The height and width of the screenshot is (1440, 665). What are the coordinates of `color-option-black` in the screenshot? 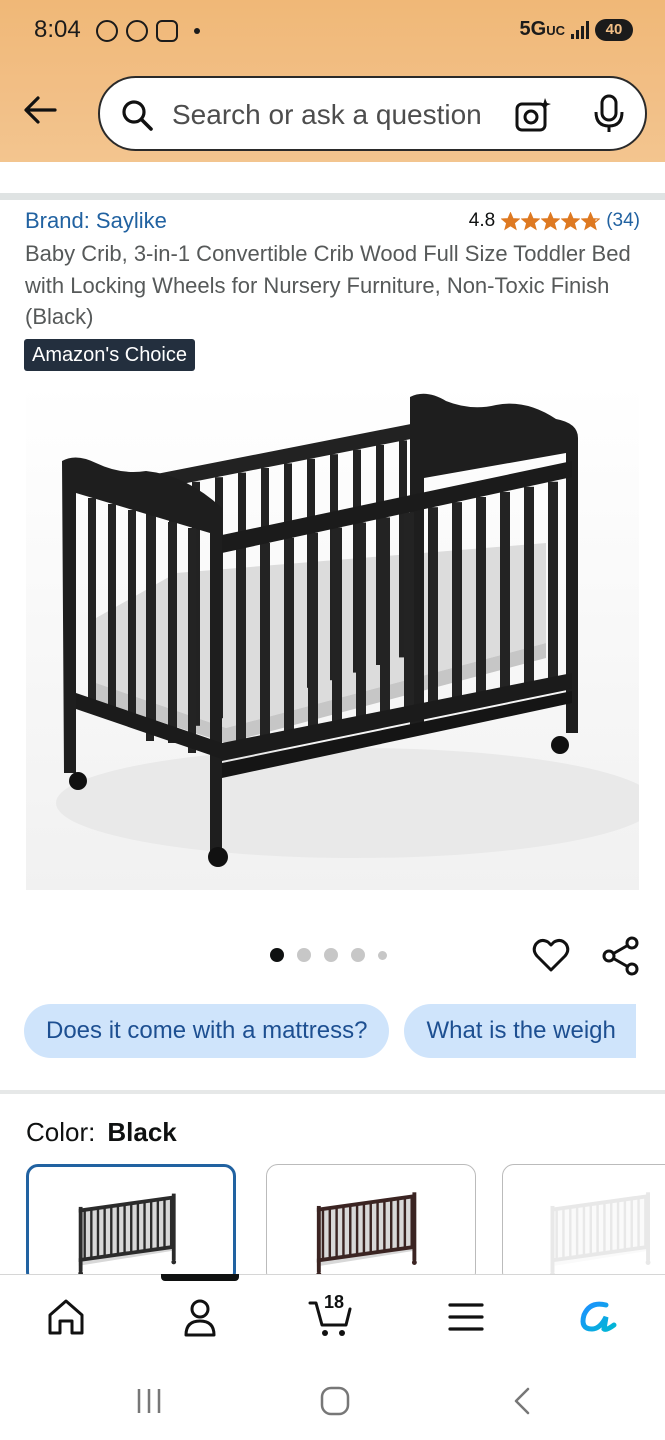 It's located at (131, 1224).